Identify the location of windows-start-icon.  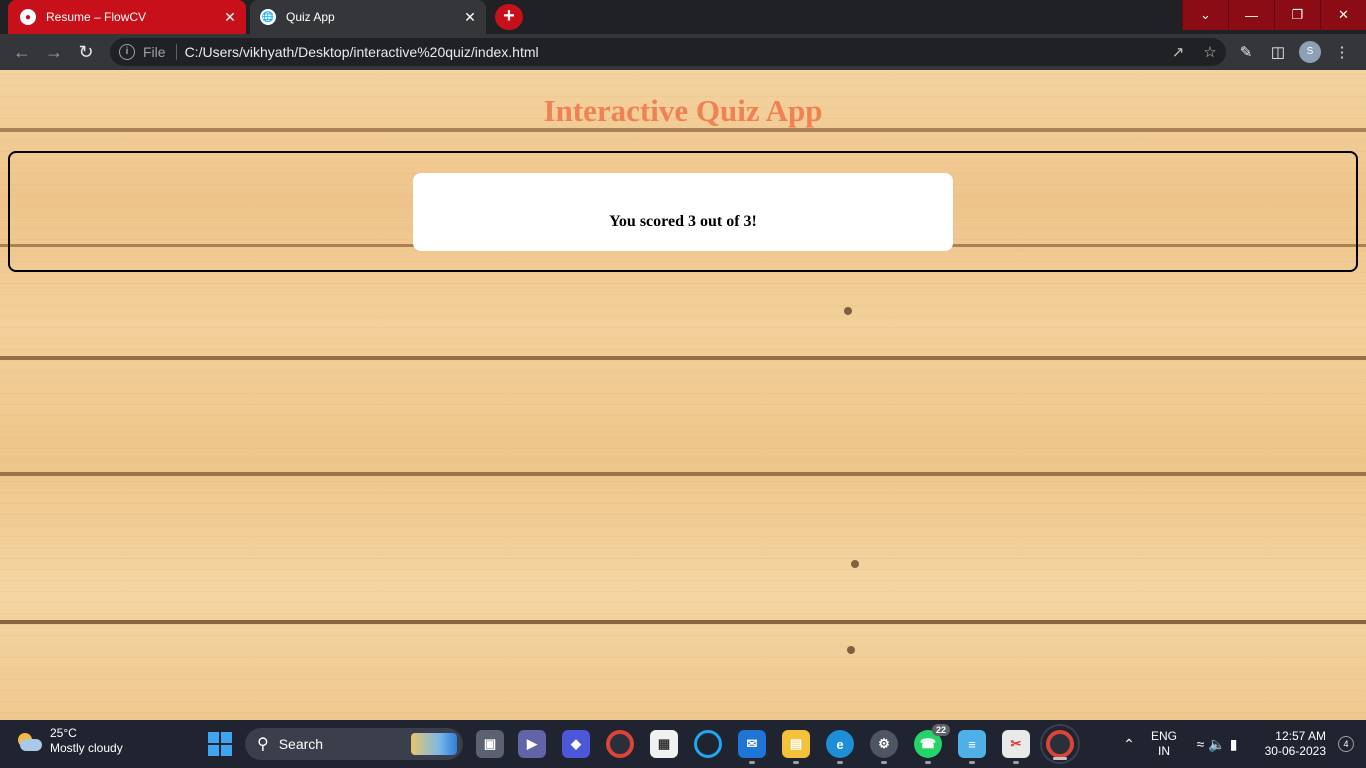
(220, 744).